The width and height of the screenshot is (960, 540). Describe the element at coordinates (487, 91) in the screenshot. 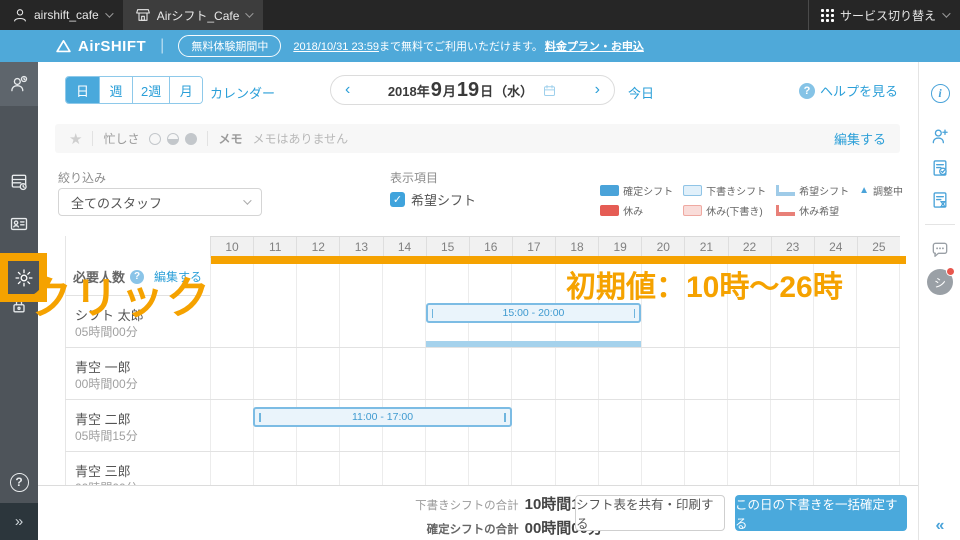

I see `date-day-unit: 日` at that location.